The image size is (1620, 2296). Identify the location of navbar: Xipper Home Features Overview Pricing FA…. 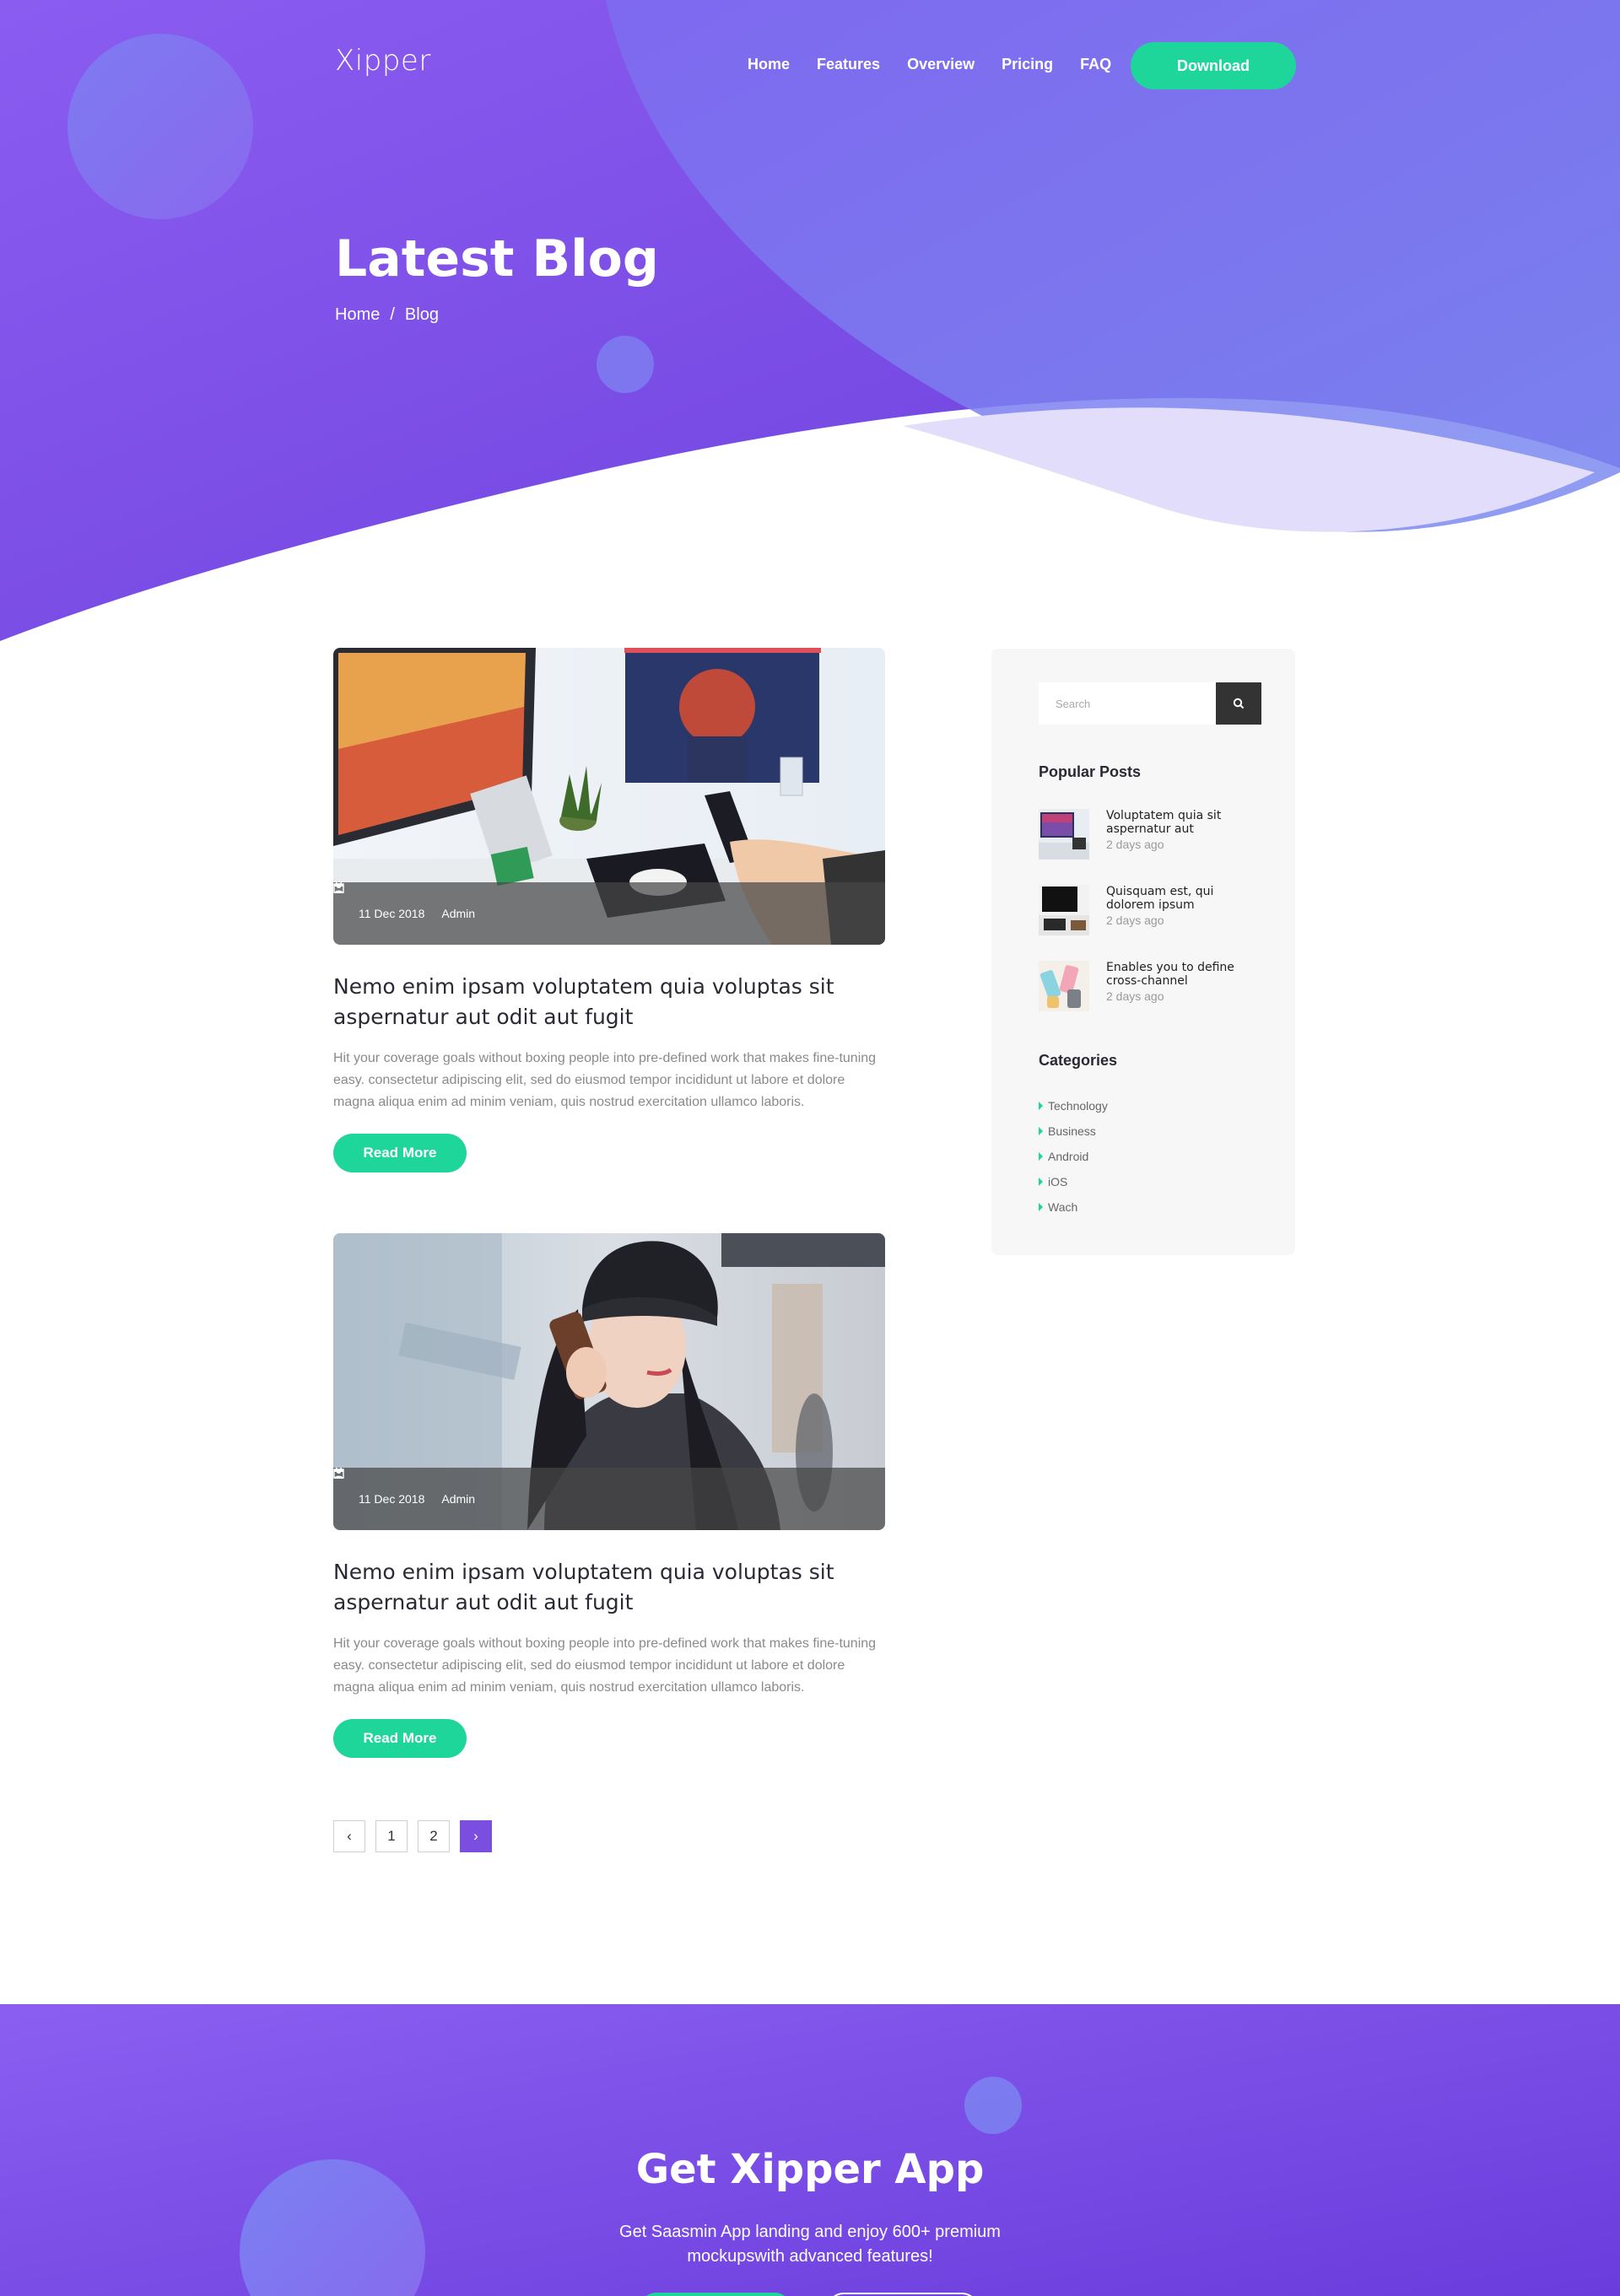
(810, 67).